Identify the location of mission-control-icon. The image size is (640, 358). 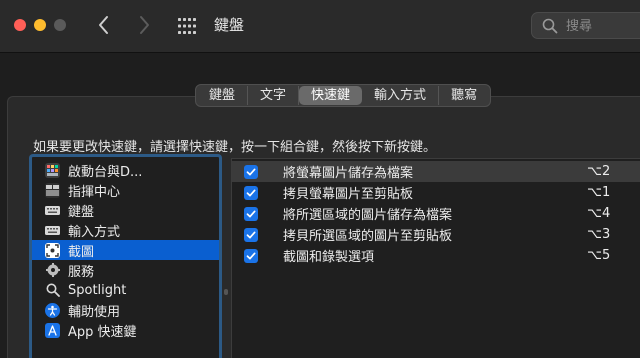
(52, 190).